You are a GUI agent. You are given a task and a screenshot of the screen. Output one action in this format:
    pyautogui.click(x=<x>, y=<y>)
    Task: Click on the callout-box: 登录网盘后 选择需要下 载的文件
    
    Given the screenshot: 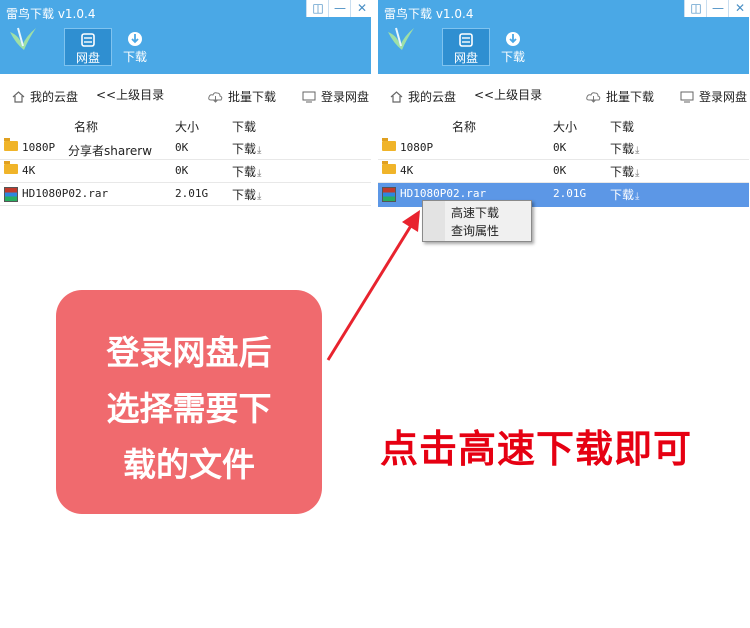 What is the action you would take?
    pyautogui.click(x=189, y=402)
    